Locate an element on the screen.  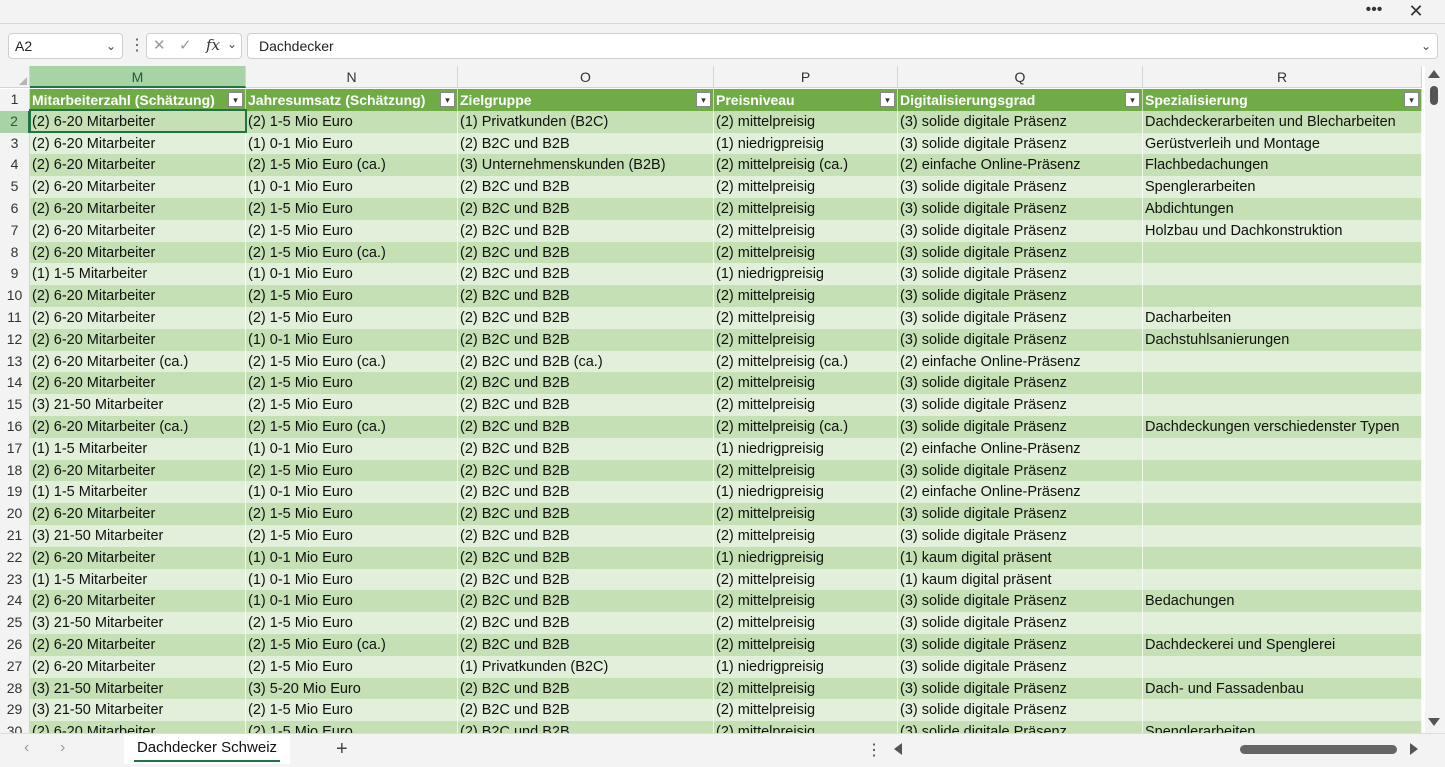
row-header: 26 is located at coordinates (15, 645).